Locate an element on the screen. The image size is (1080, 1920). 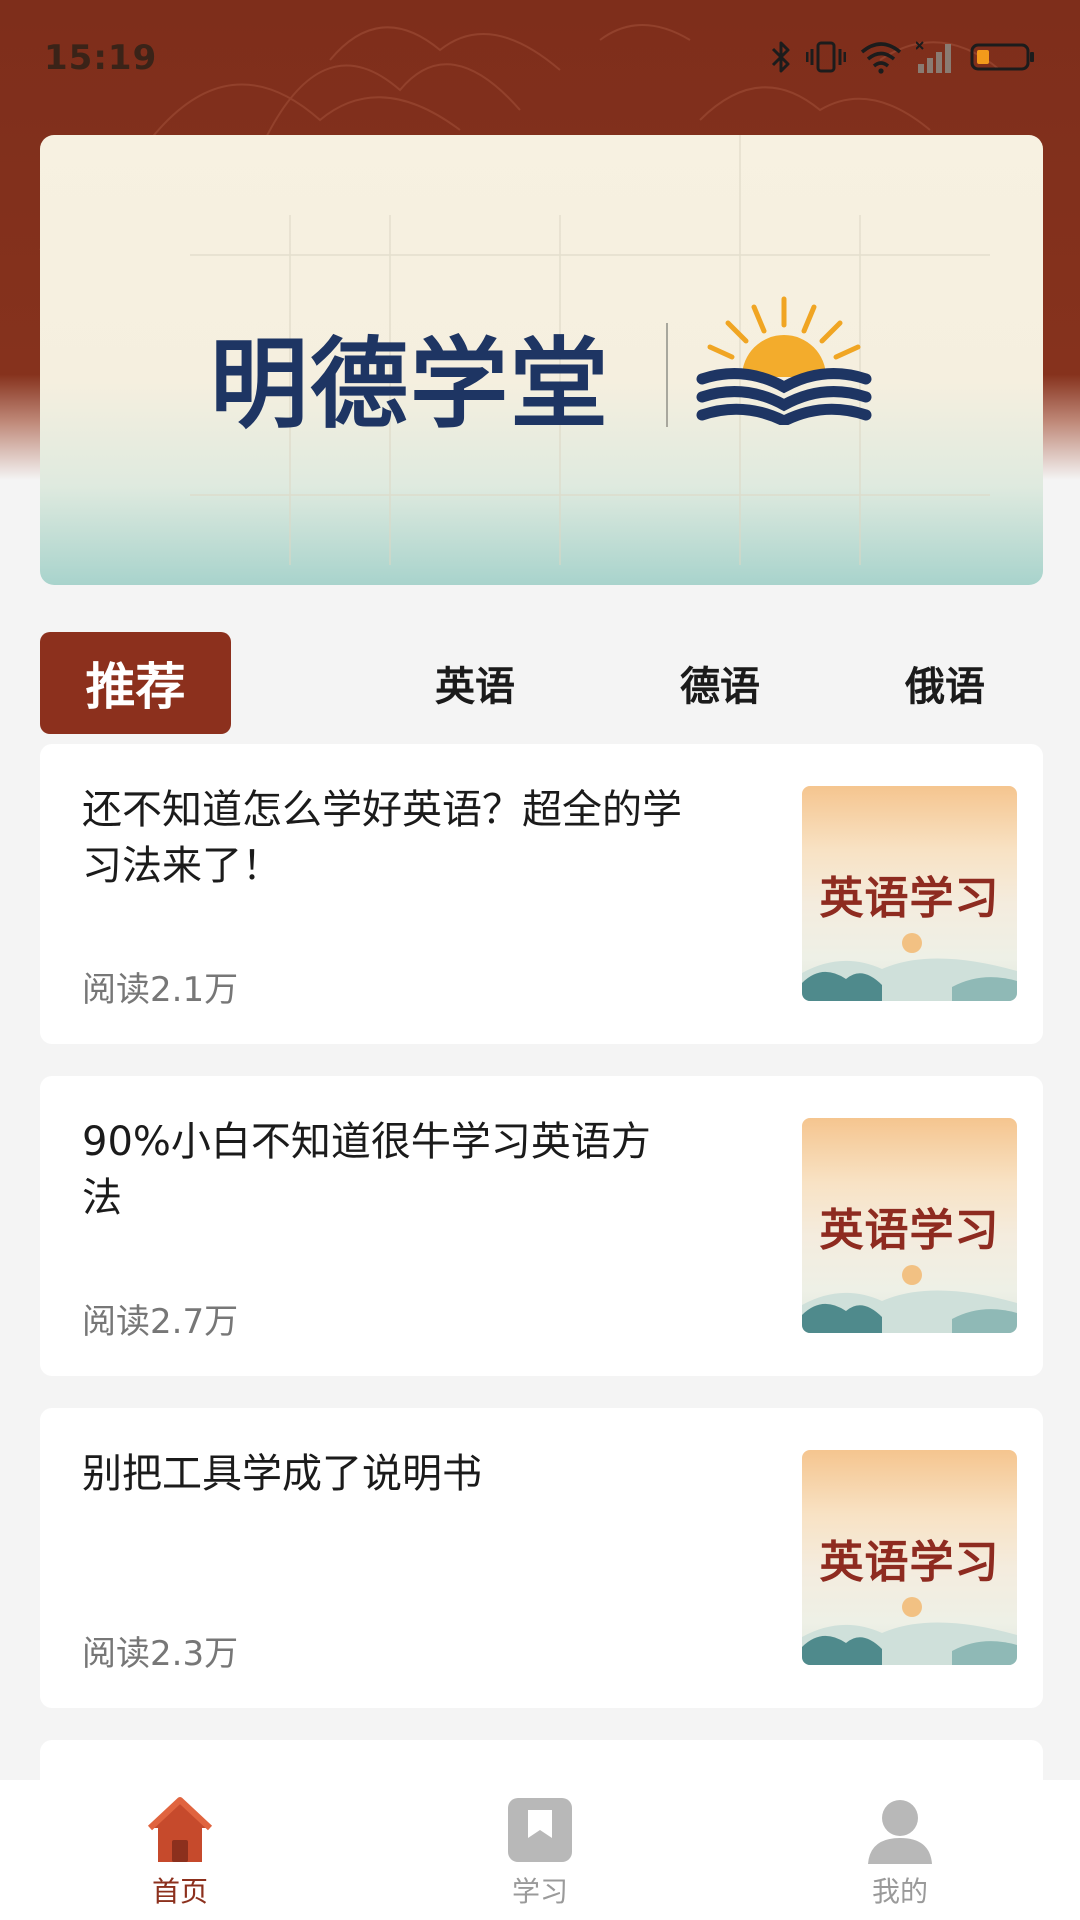
nav-study: 学习 is located at coordinates (540, 1850).